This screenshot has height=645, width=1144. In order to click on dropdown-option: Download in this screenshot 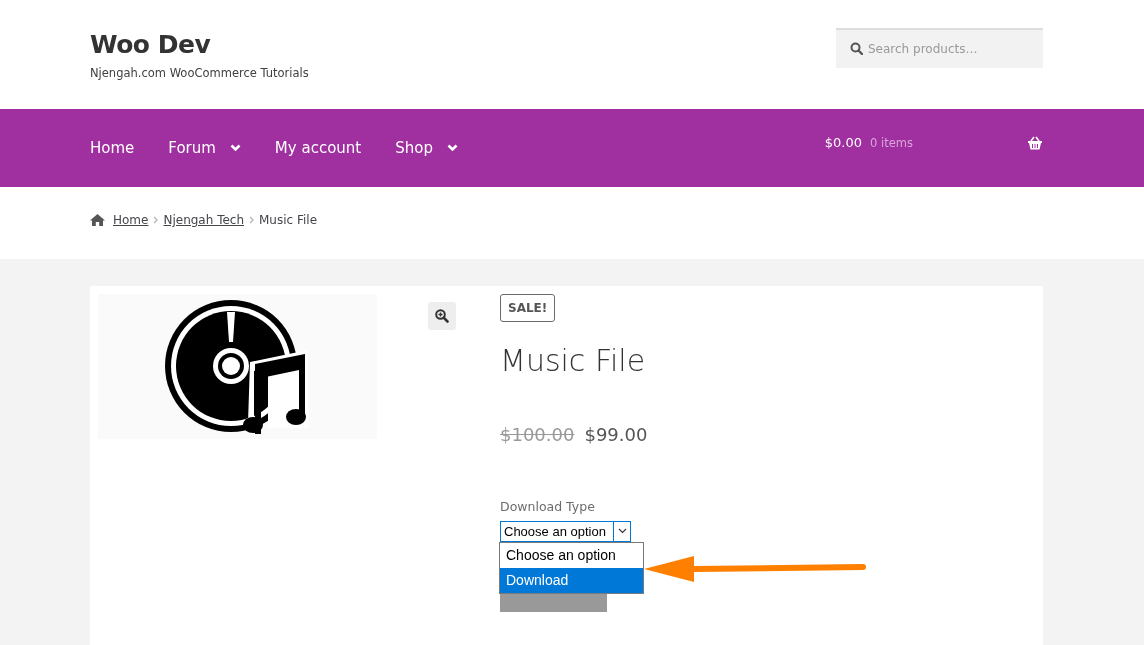, I will do `click(571, 580)`.